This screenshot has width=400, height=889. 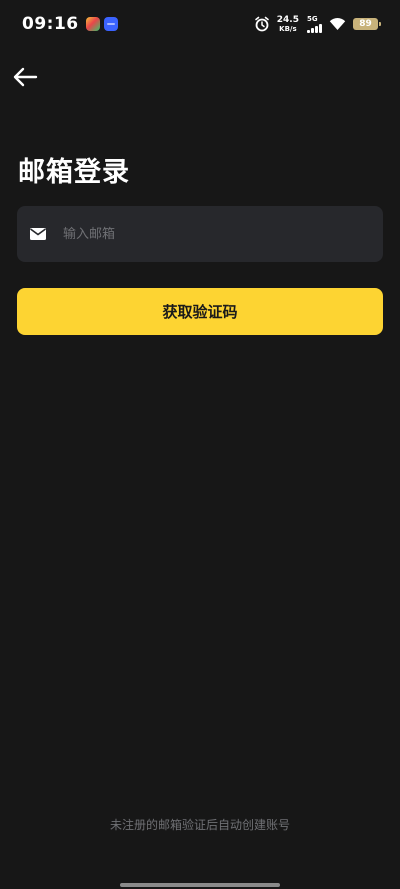 What do you see at coordinates (312, 18) in the screenshot?
I see `network-type: 5G` at bounding box center [312, 18].